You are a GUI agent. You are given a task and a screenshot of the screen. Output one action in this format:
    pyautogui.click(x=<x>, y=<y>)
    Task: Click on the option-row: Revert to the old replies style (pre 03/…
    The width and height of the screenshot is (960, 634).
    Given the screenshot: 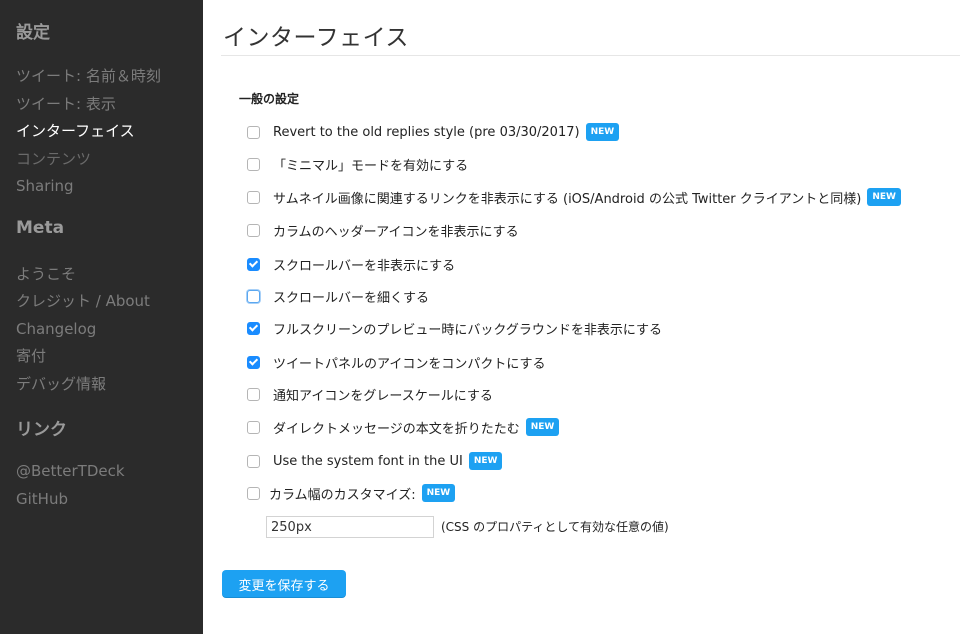 What is the action you would take?
    pyautogui.click(x=433, y=132)
    